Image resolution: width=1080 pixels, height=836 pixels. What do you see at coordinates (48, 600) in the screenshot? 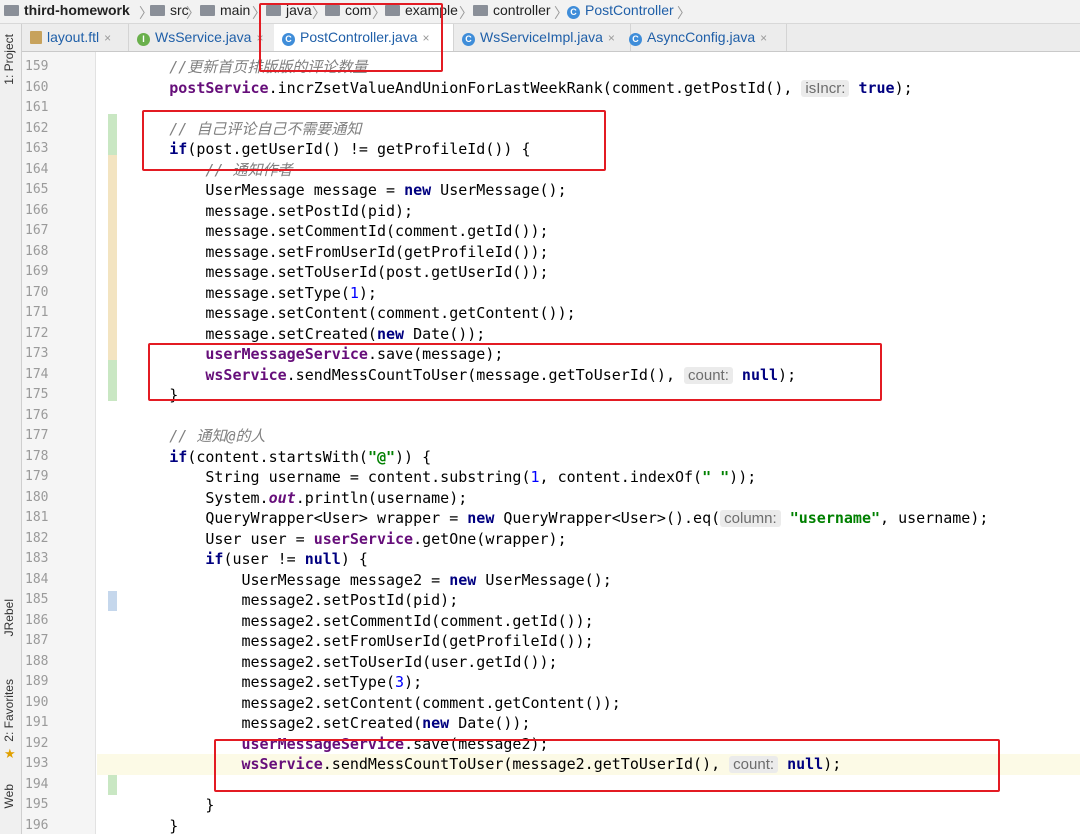
I see `line-number: 185` at bounding box center [48, 600].